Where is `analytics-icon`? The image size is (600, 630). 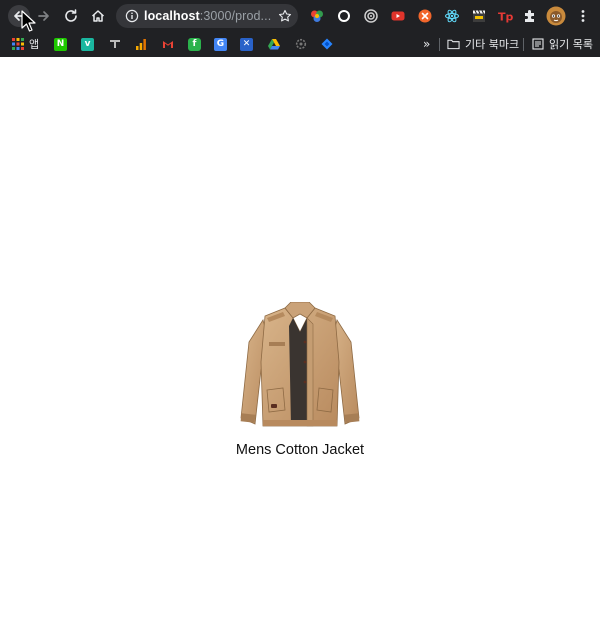
analytics-icon is located at coordinates (140, 44).